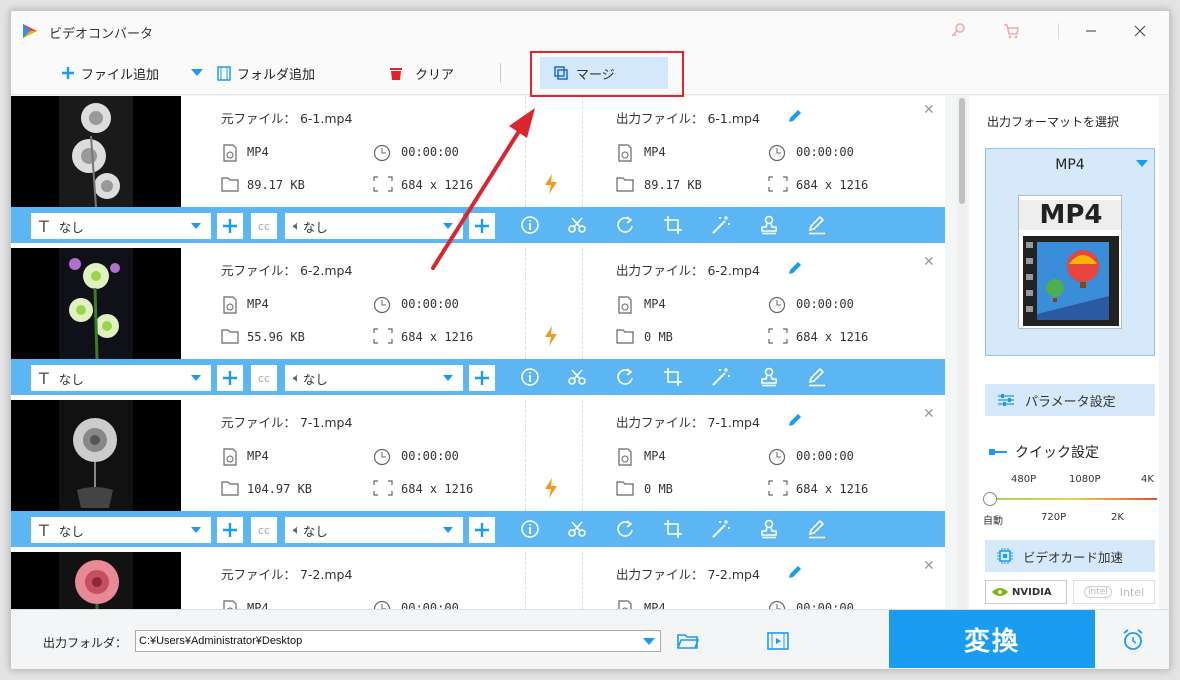  What do you see at coordinates (1026, 592) in the screenshot?
I see `nvidia-button: NVIDIA` at bounding box center [1026, 592].